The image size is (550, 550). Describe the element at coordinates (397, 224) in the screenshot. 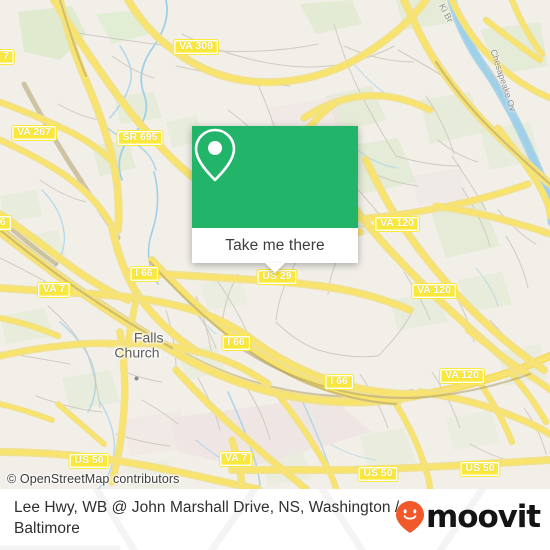

I see `map-shield-va-120-n: VA 120` at that location.